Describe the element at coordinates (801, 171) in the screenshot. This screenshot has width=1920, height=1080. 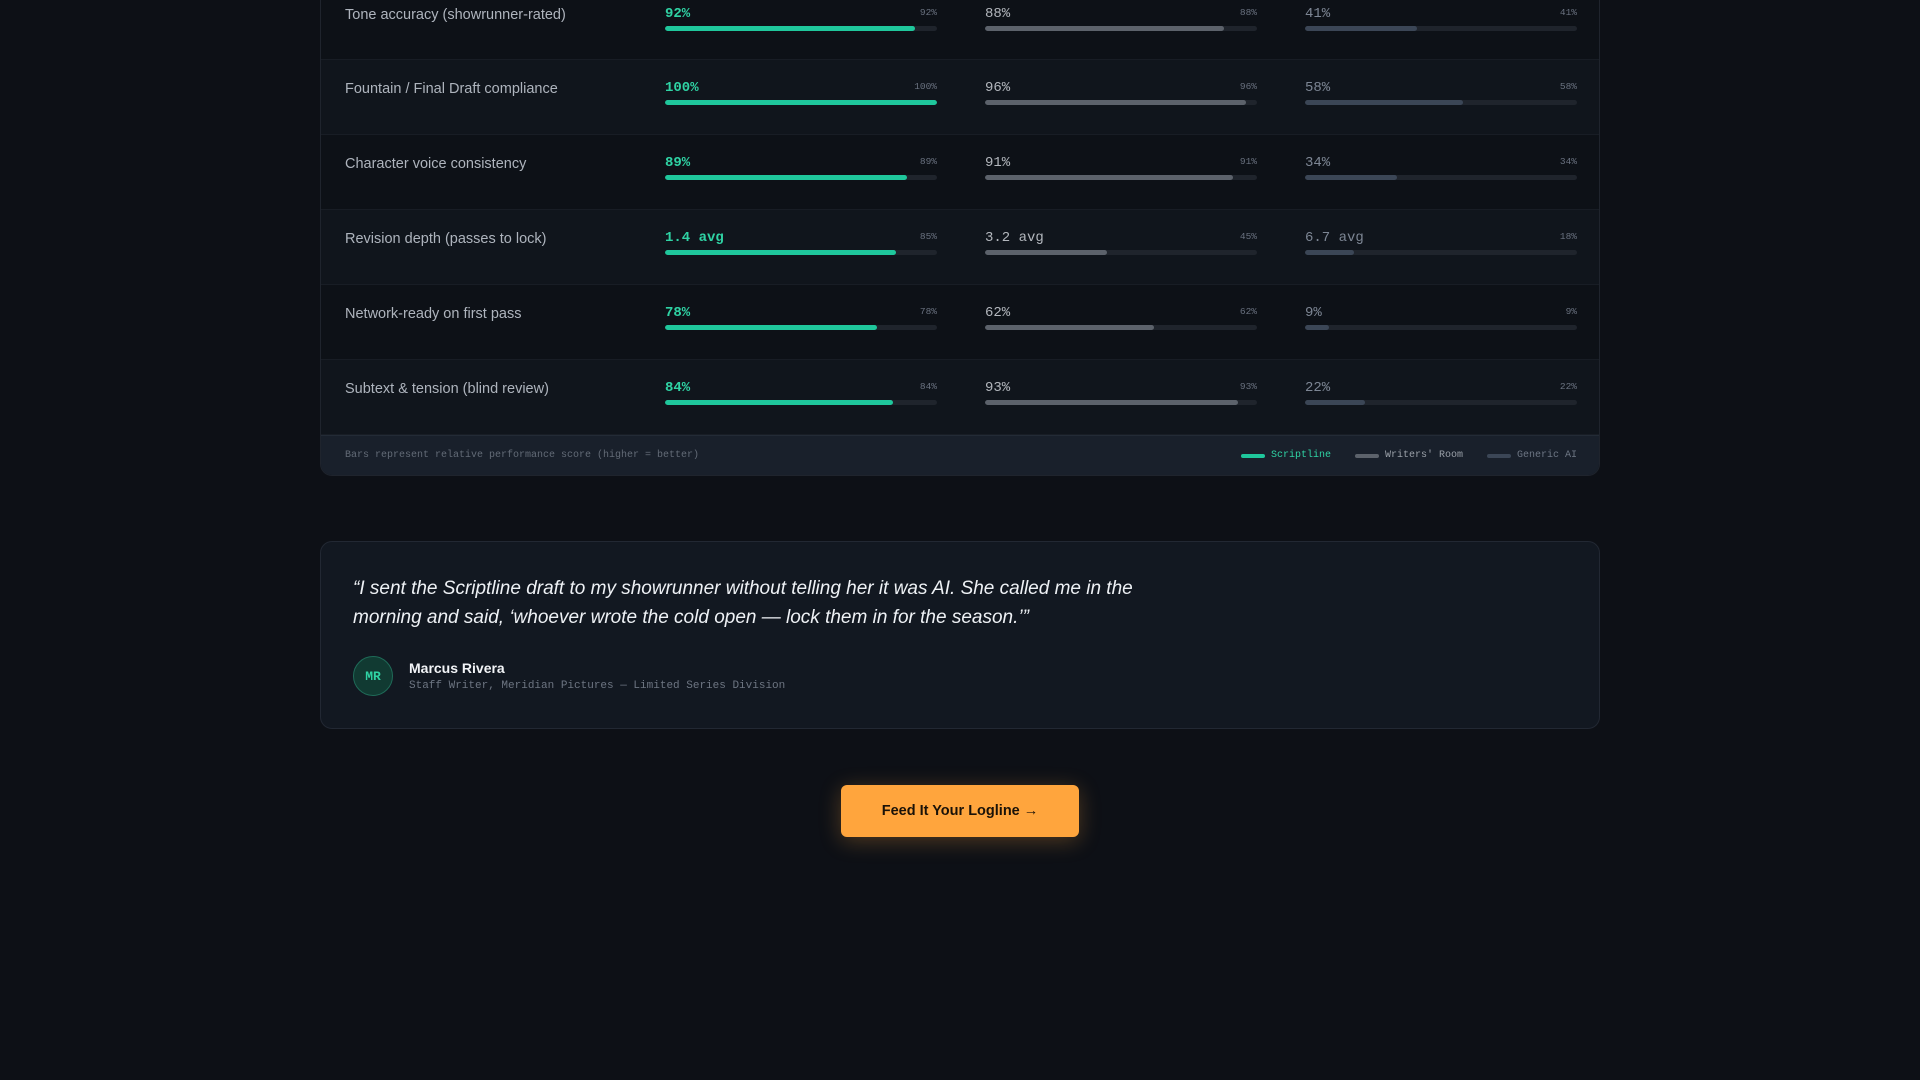
I see `scriptline-cell: 89% 89%` at that location.